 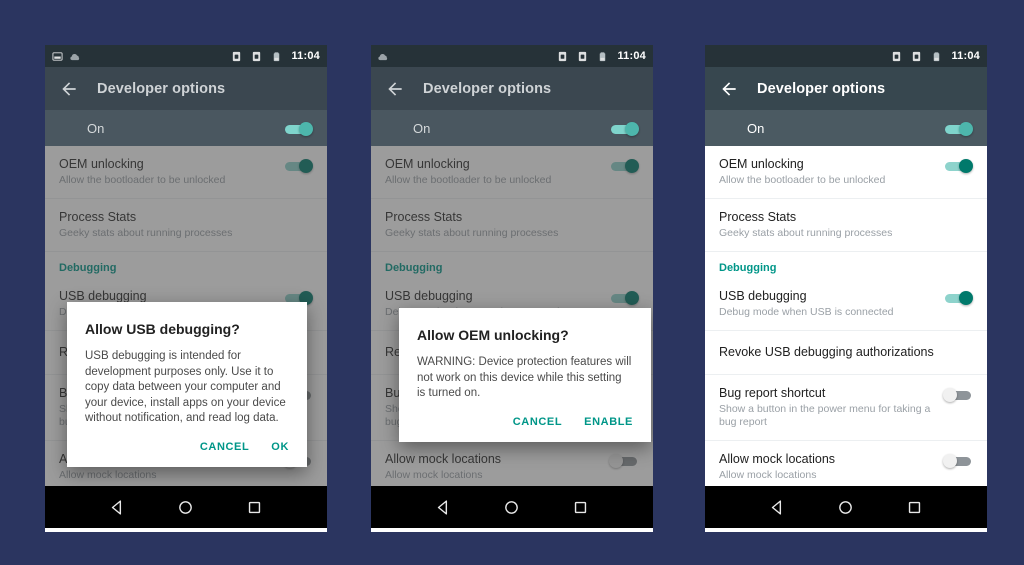 I want to click on dialog-actions: CANCEL OK, so click(x=187, y=450).